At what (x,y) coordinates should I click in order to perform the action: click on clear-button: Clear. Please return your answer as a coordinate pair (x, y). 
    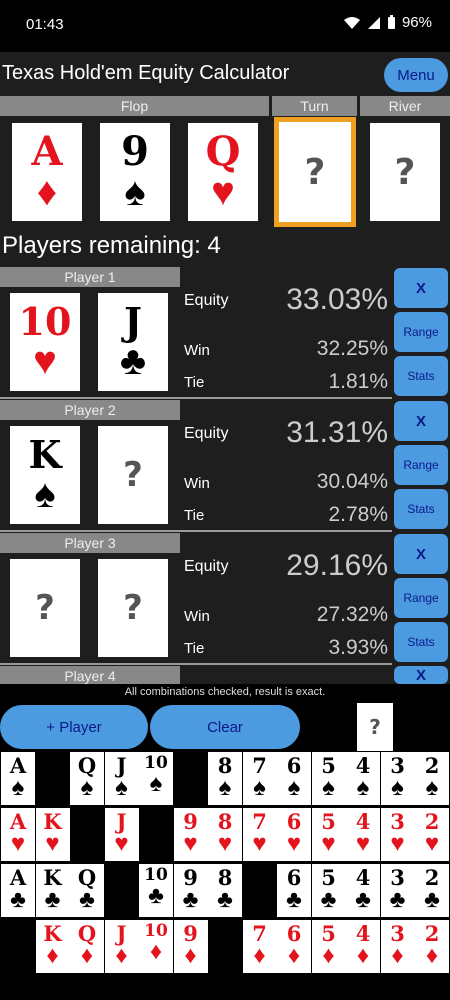
    Looking at the image, I should click on (225, 727).